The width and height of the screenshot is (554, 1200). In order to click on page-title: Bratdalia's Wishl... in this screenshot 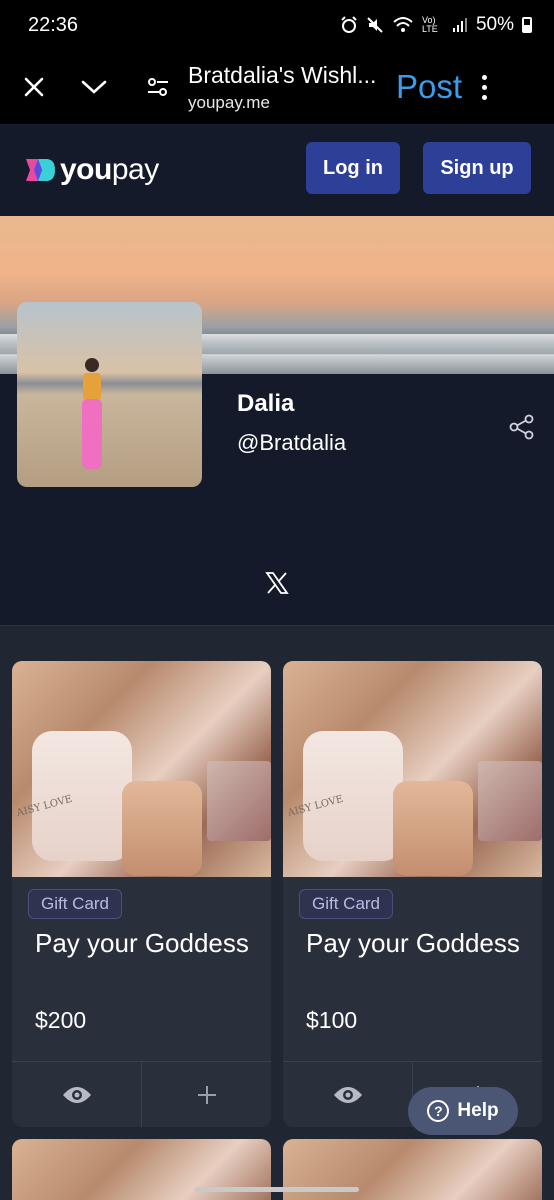, I will do `click(282, 74)`.